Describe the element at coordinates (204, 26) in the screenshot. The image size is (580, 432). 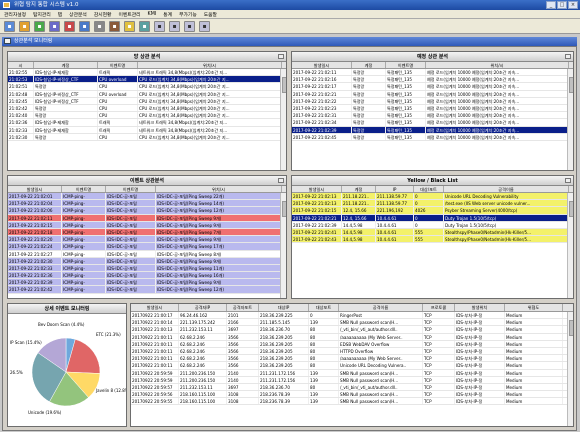
I see `window-icon: ▪` at that location.